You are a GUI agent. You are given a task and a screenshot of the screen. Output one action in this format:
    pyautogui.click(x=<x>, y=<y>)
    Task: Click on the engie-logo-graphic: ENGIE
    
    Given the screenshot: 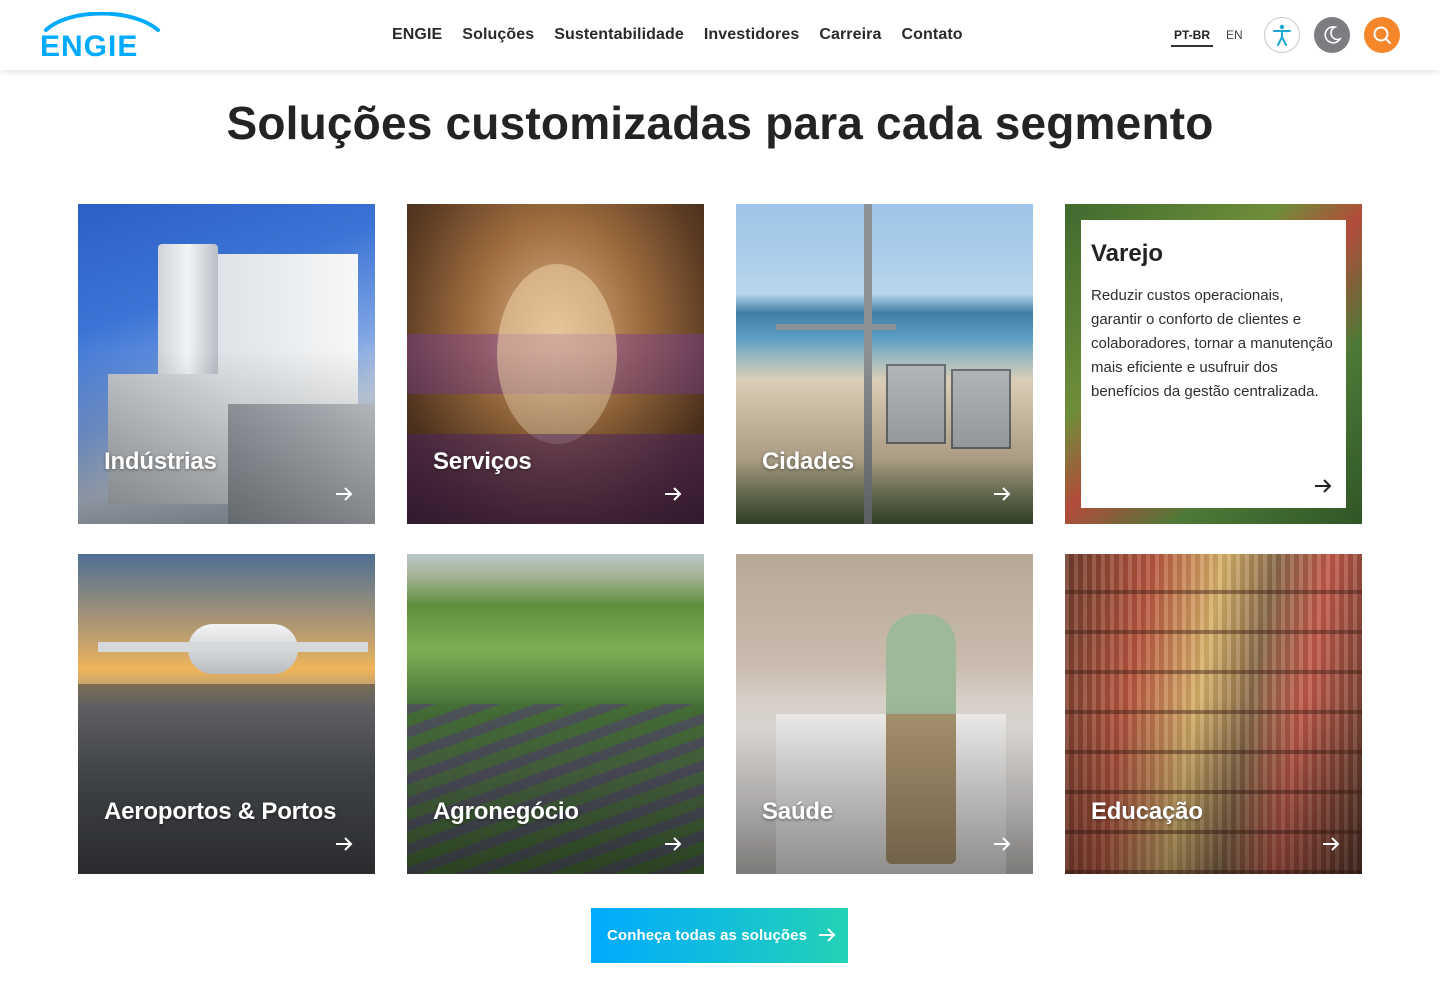 What is the action you would take?
    pyautogui.click(x=100, y=36)
    